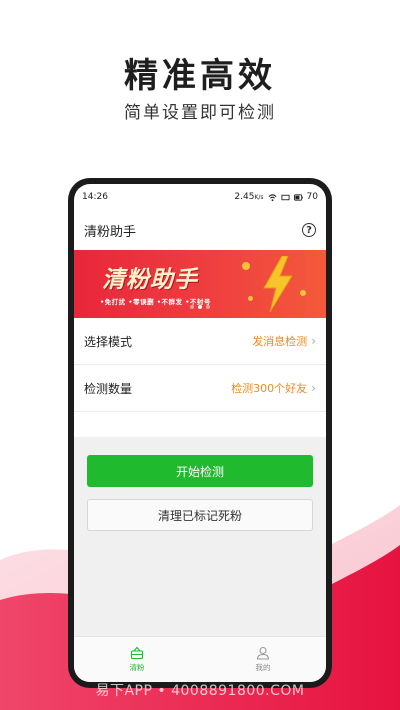  I want to click on tab-mine: 我的, so click(263, 659).